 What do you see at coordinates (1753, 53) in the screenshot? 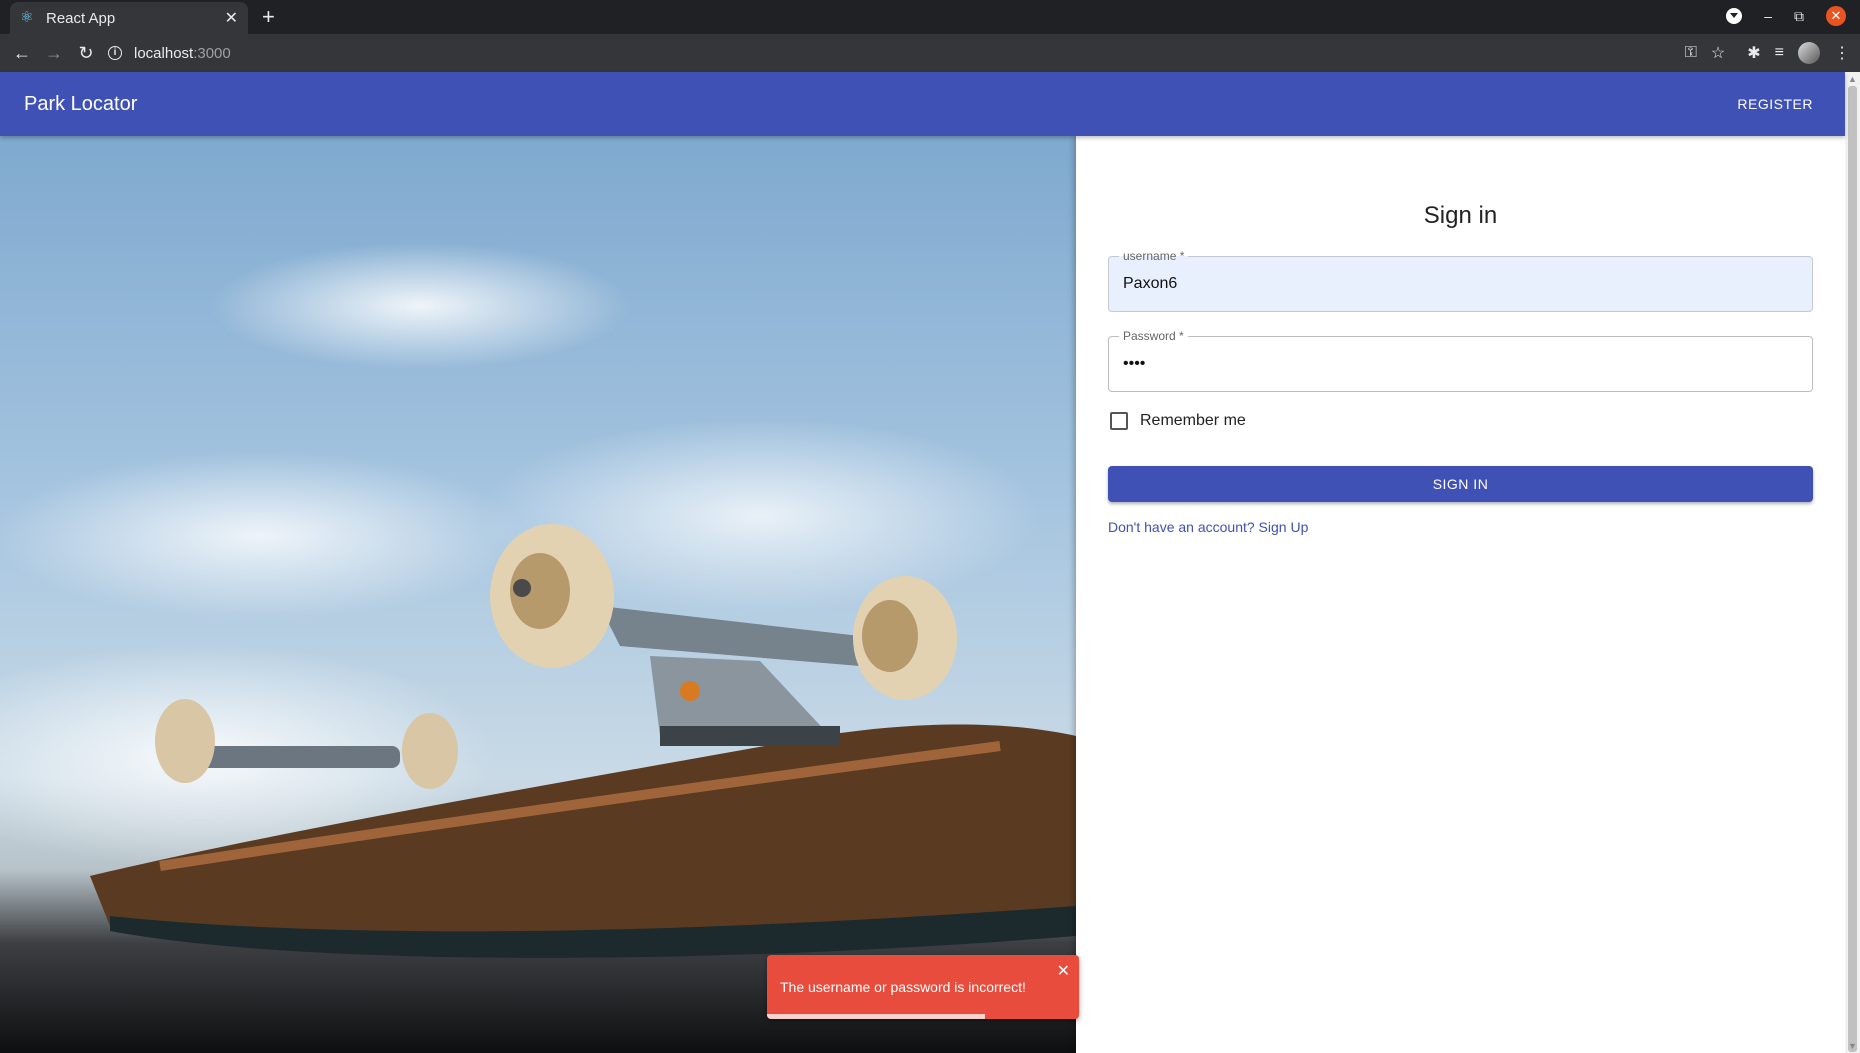
I see `extensions-icon: ✱` at bounding box center [1753, 53].